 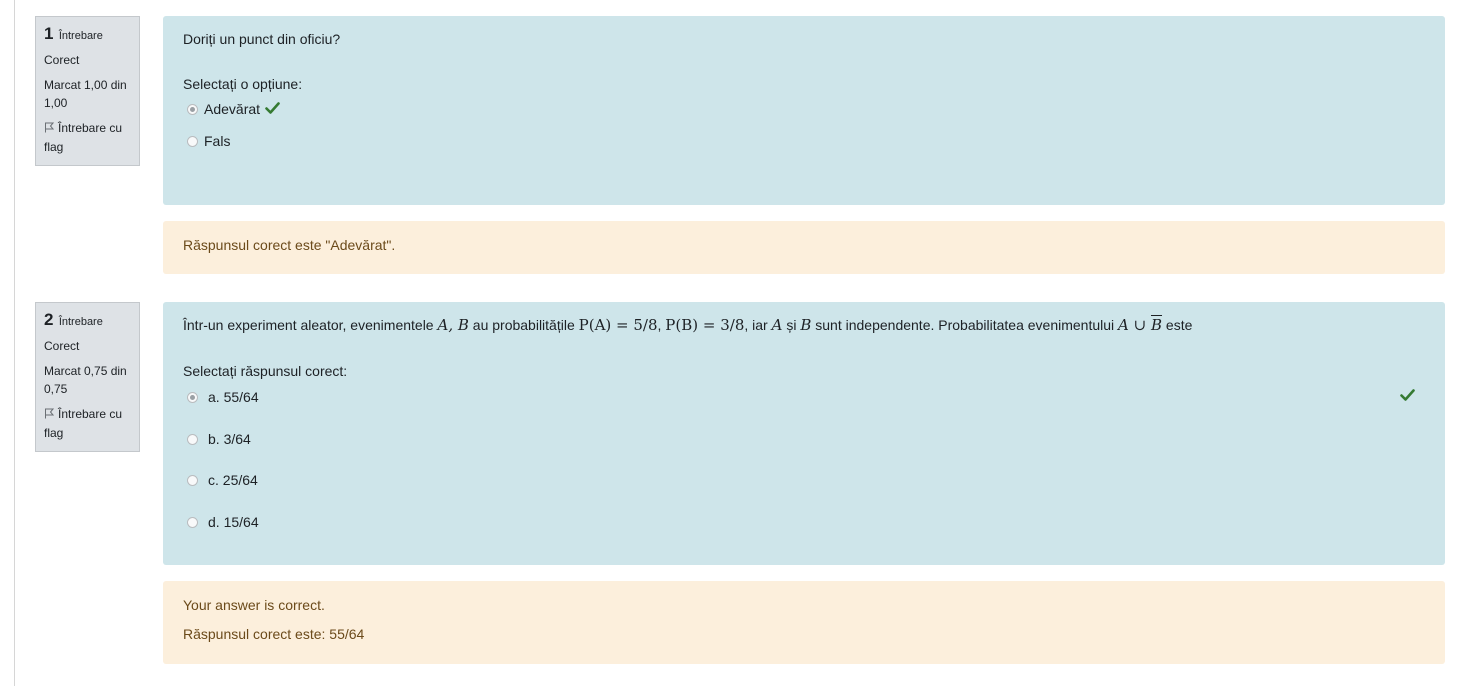 I want to click on content-border, so click(x=14, y=343).